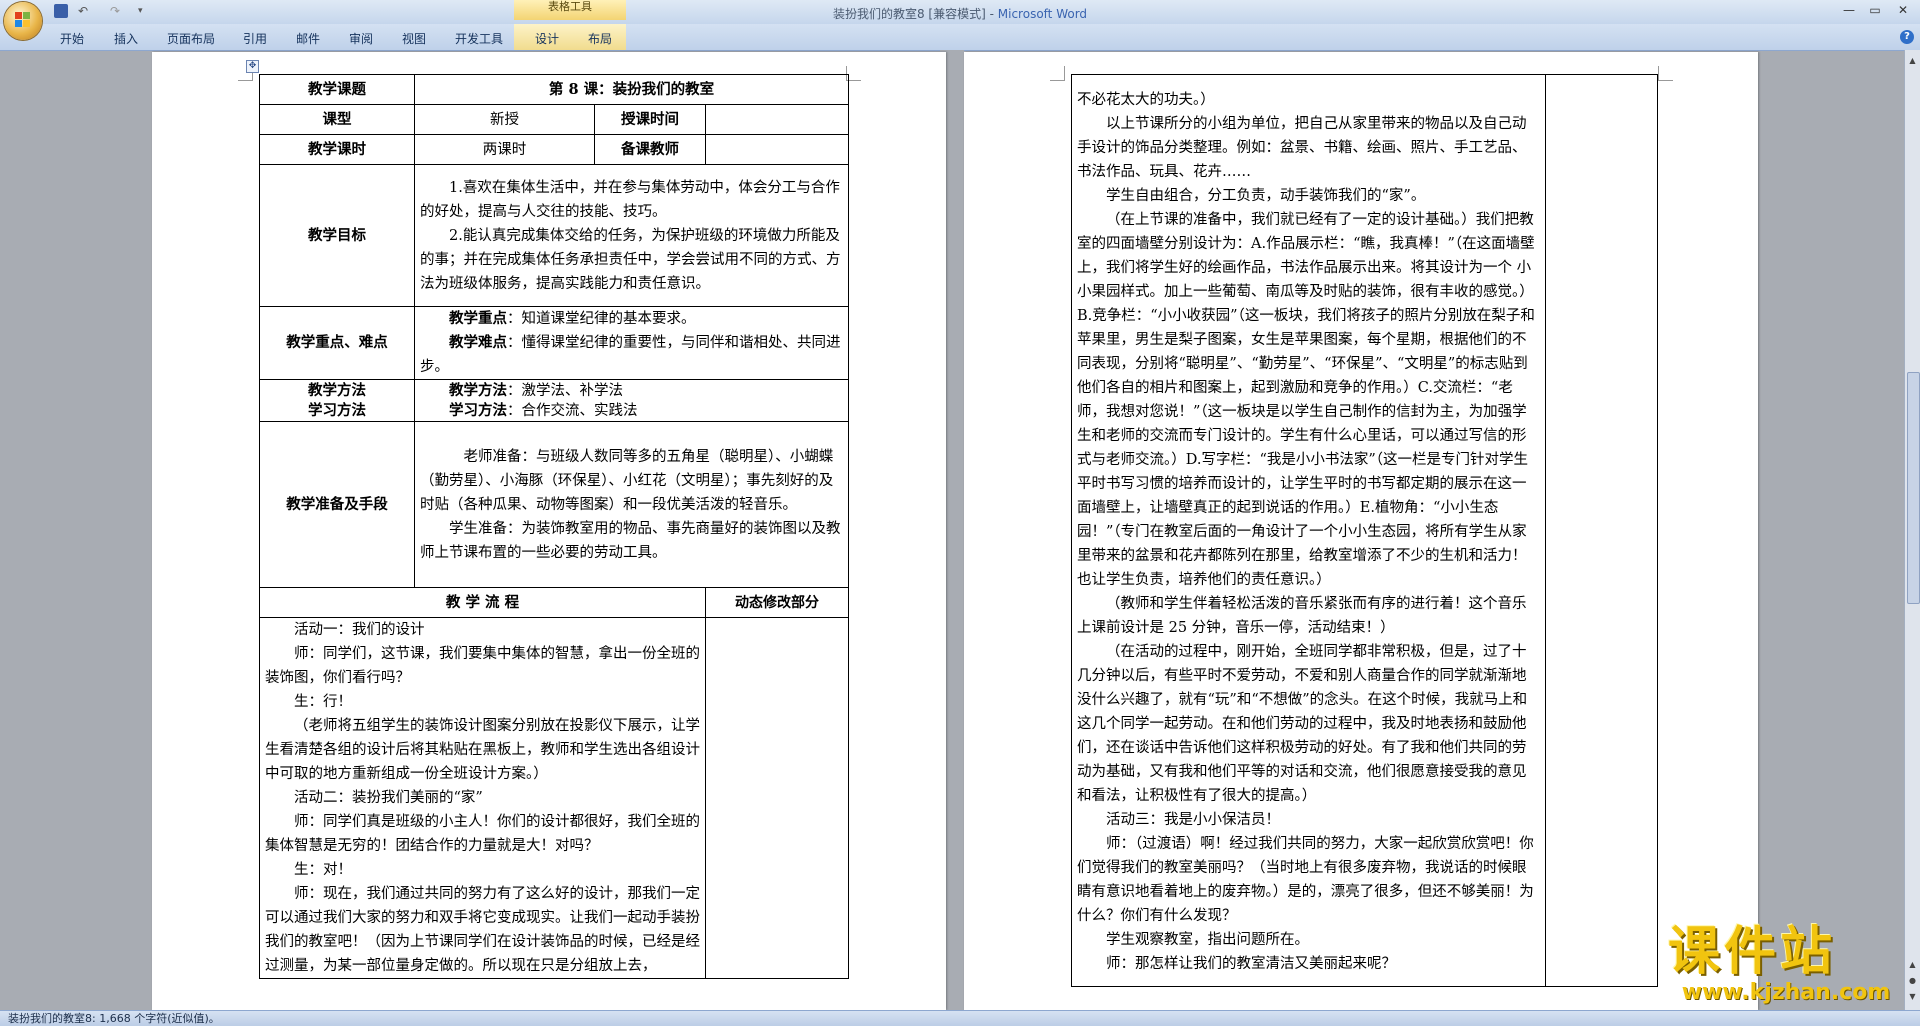 This screenshot has height=1026, width=1920. I want to click on table-move-handle-icon: ✥, so click(252, 66).